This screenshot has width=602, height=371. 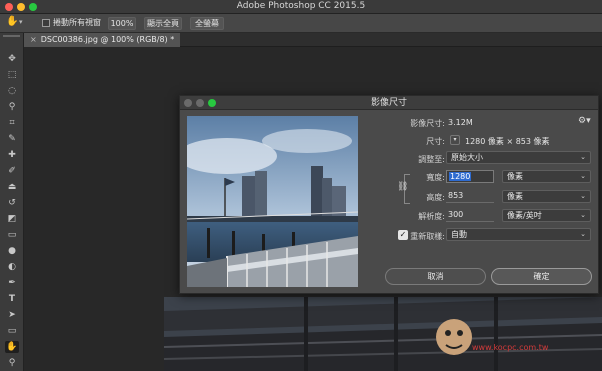 What do you see at coordinates (200, 103) in the screenshot?
I see `dialog-minimize-button` at bounding box center [200, 103].